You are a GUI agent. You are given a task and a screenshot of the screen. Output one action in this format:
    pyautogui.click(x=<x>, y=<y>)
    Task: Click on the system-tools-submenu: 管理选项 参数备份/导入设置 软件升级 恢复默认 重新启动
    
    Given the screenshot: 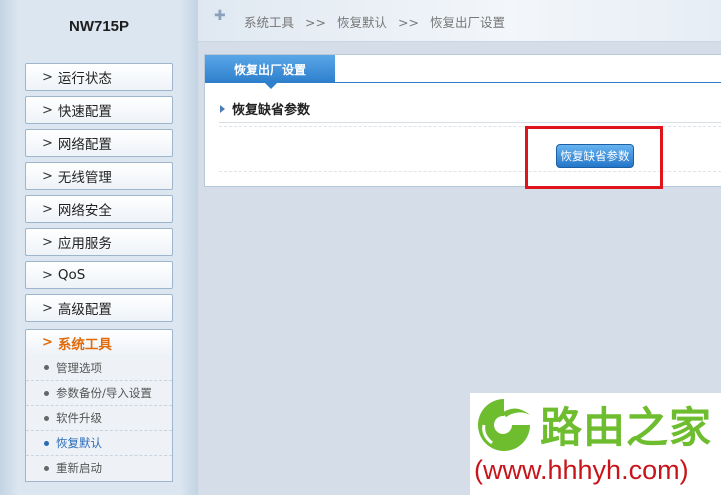 What is the action you would take?
    pyautogui.click(x=99, y=418)
    